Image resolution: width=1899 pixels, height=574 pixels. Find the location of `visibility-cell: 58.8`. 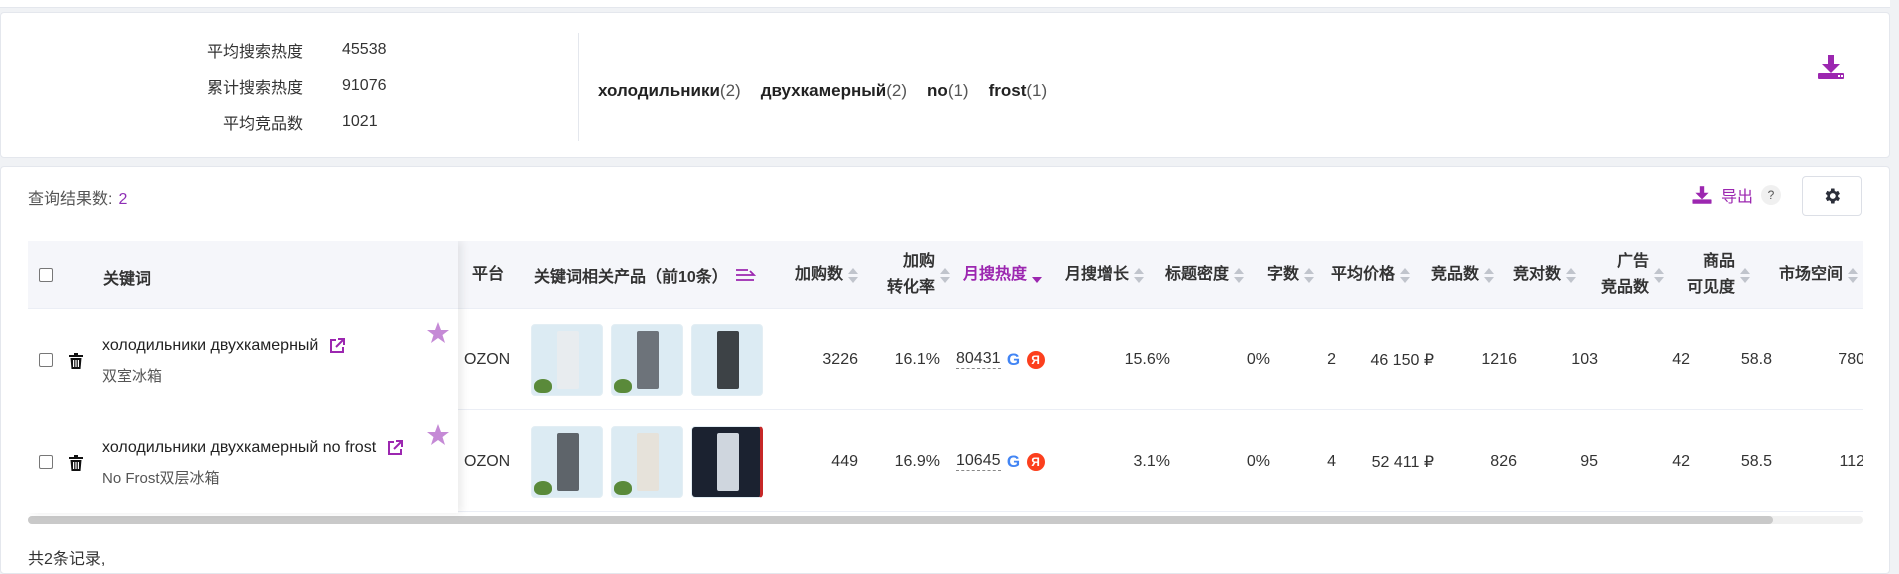

visibility-cell: 58.8 is located at coordinates (1756, 359).